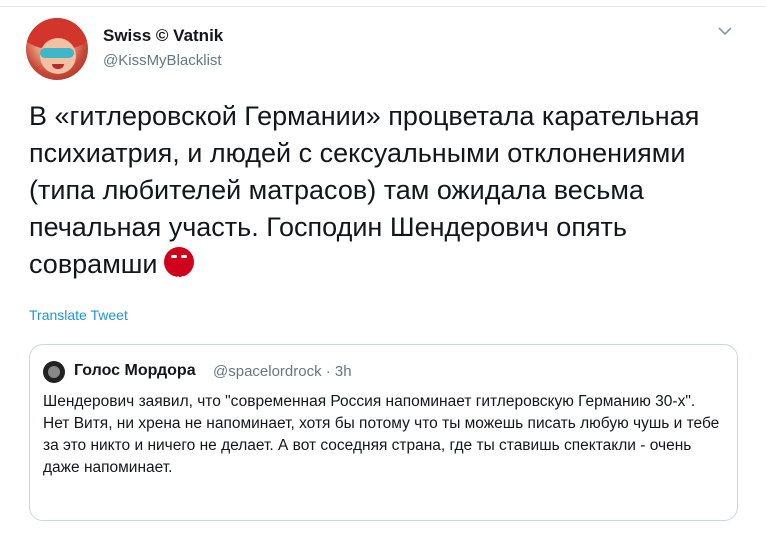 This screenshot has height=543, width=766. Describe the element at coordinates (282, 371) in the screenshot. I see `quoted-author-handle-time: @spacelordrock · 3h` at that location.